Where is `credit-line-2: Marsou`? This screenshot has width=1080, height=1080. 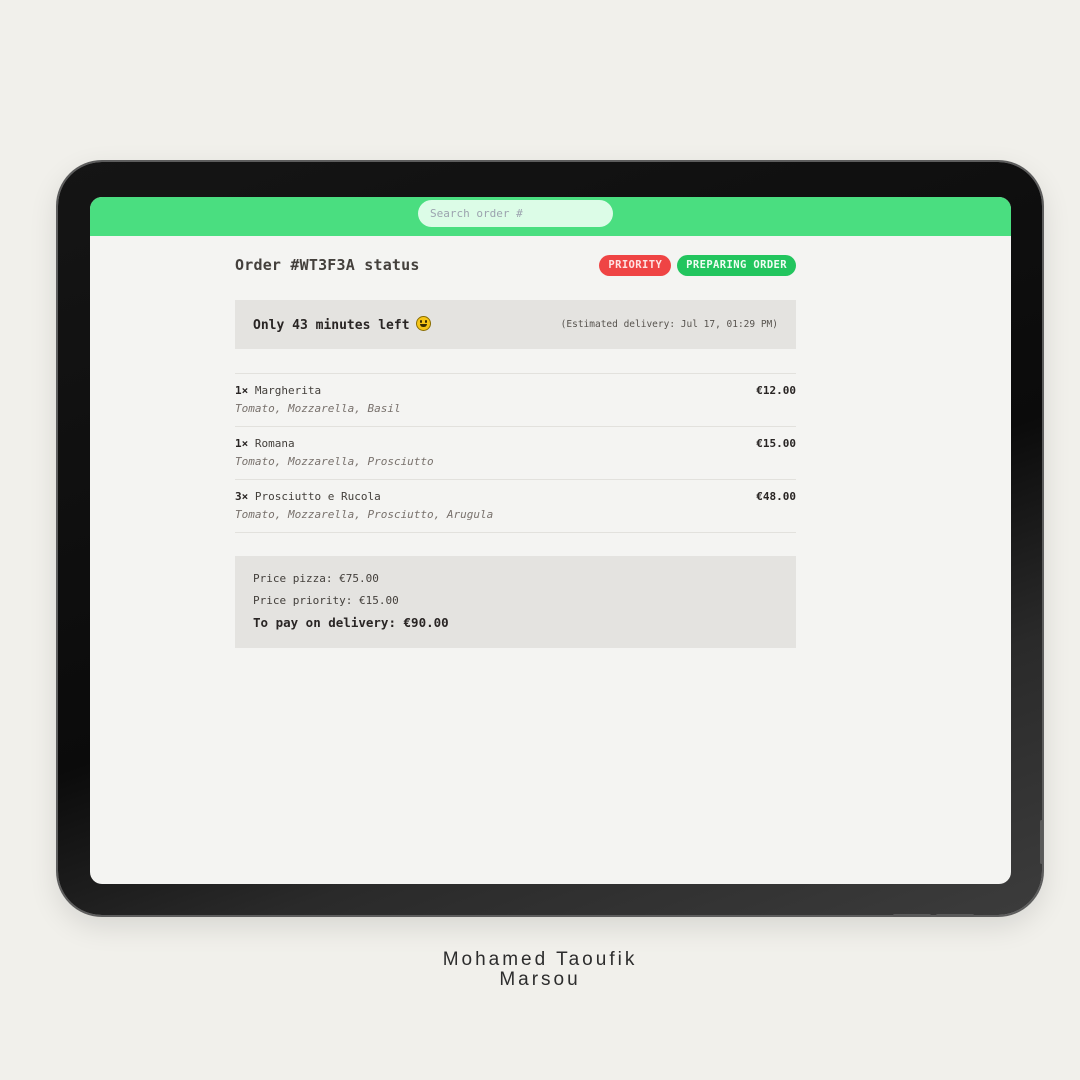
credit-line-2: Marsou is located at coordinates (540, 979).